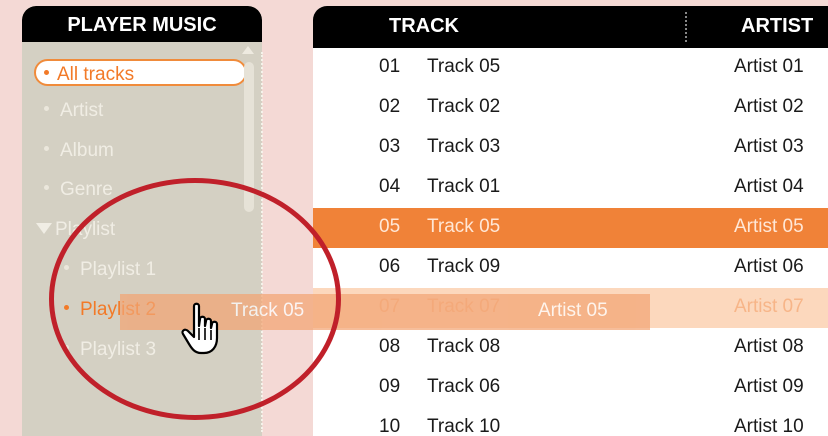 This screenshot has height=436, width=828. Describe the element at coordinates (390, 66) in the screenshot. I see `track-num: 01` at that location.